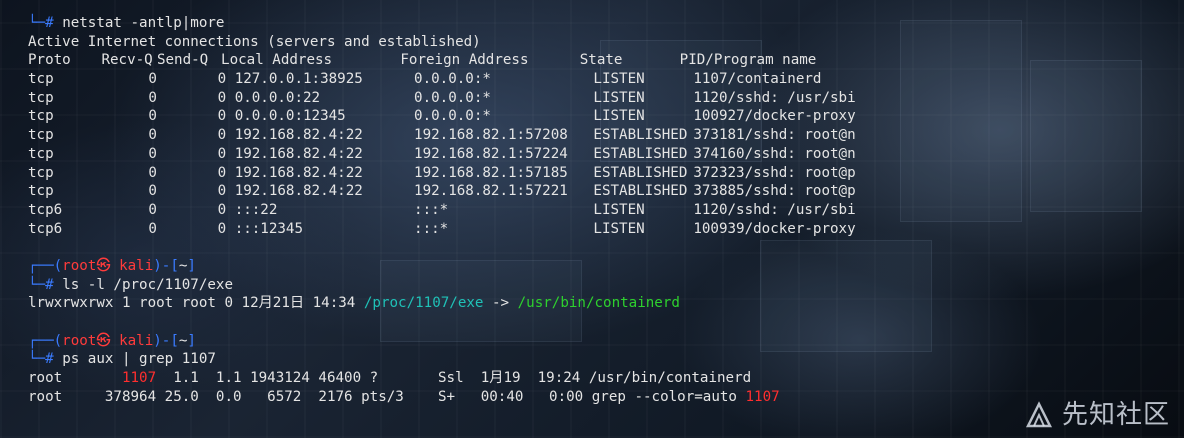 Image resolution: width=1184 pixels, height=438 pixels. Describe the element at coordinates (774, 191) in the screenshot. I see `cell-pid: 373885/sshd: root@p` at that location.